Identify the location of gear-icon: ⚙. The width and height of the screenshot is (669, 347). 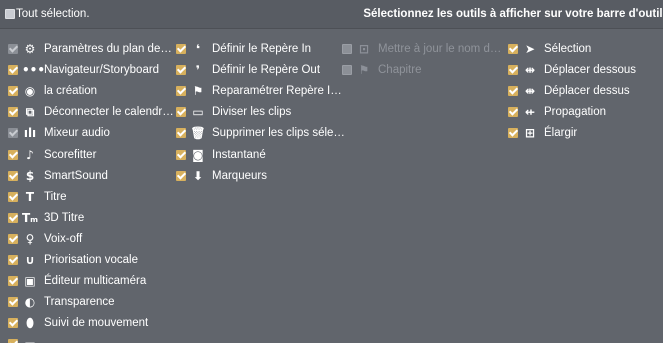
(30, 49).